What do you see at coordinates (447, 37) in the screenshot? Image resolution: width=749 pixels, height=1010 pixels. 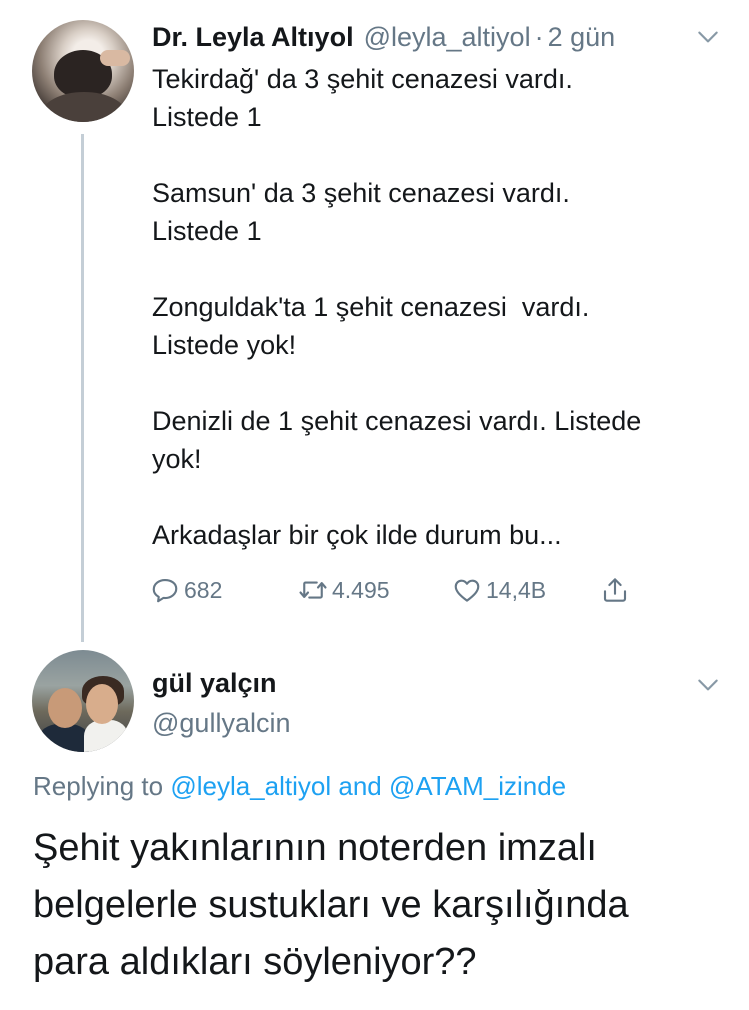 I see `author-handle: @leyla_altiyol` at bounding box center [447, 37].